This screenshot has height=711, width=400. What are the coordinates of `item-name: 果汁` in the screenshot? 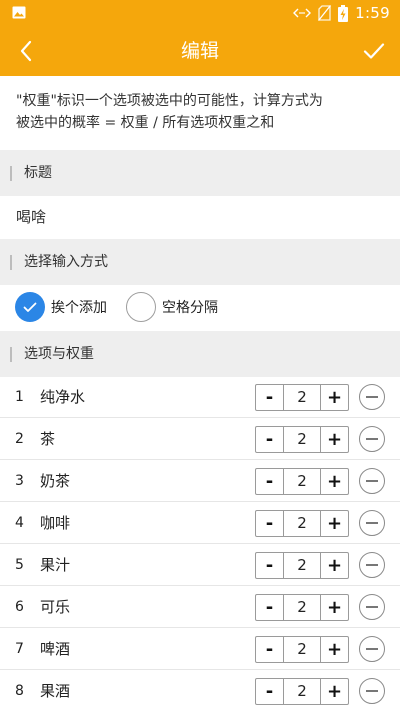 It's located at (55, 565).